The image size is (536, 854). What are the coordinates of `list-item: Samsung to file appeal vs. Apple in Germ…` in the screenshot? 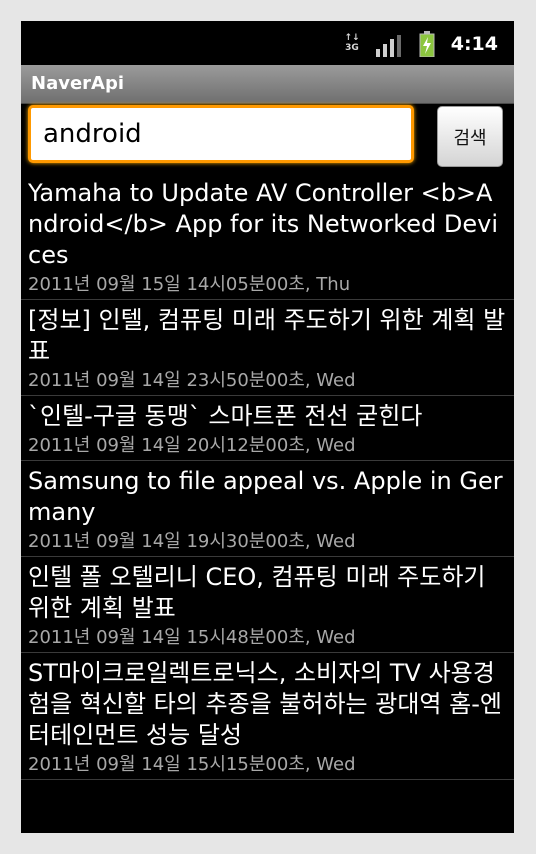 It's located at (267, 509).